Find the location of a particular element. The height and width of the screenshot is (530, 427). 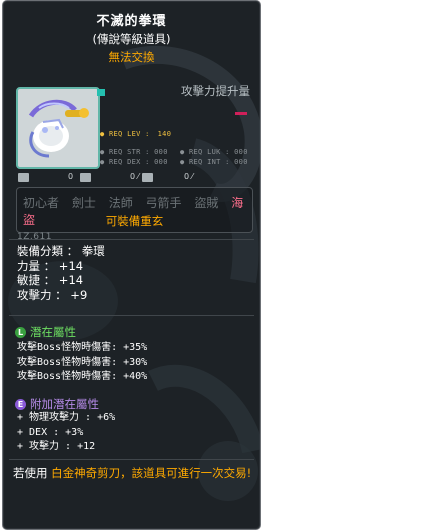

item-grade: (傳說等級道具) is located at coordinates (131, 39).